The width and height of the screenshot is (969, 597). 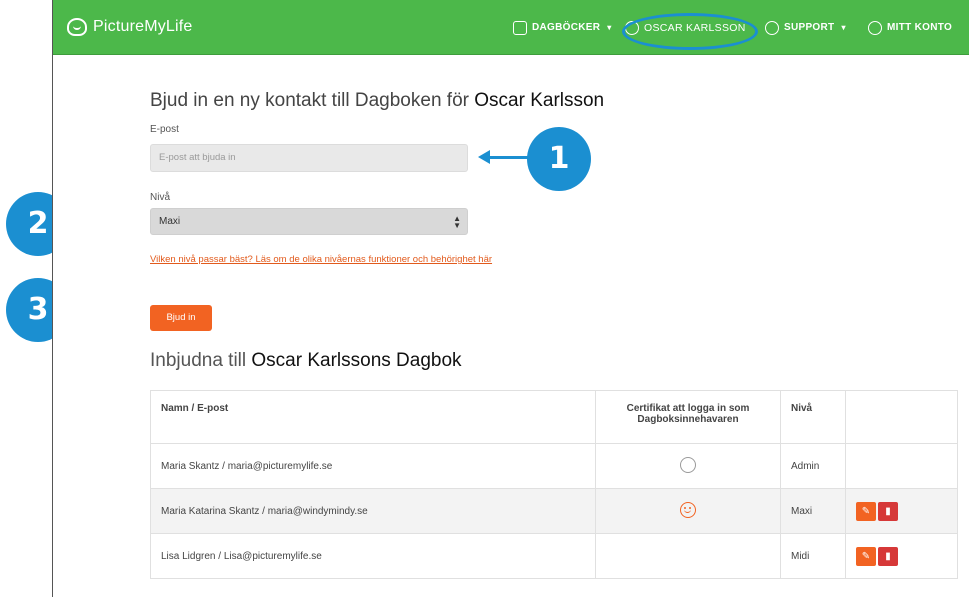 I want to click on row-name: Lisa Lidgren / Lisa@picturemylife.se, so click(x=373, y=556).